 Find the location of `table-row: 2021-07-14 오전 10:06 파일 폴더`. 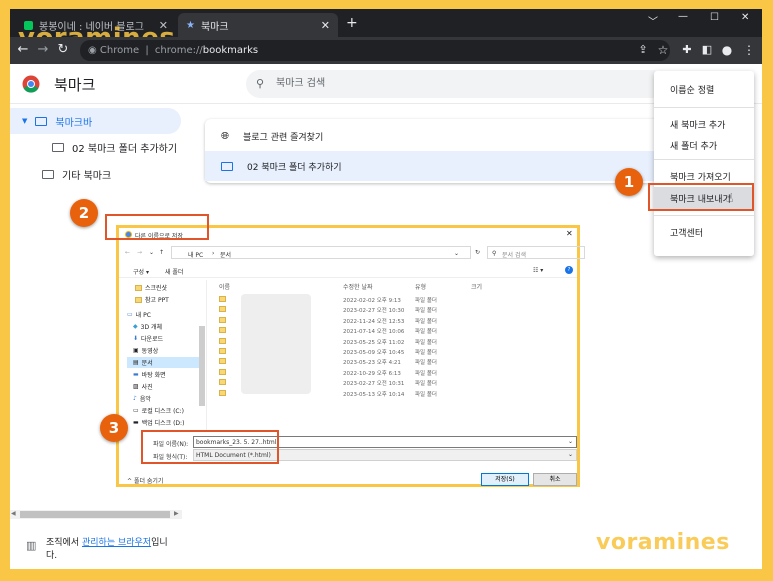

table-row: 2021-07-14 오전 10:06 파일 폴더 is located at coordinates (399, 330).